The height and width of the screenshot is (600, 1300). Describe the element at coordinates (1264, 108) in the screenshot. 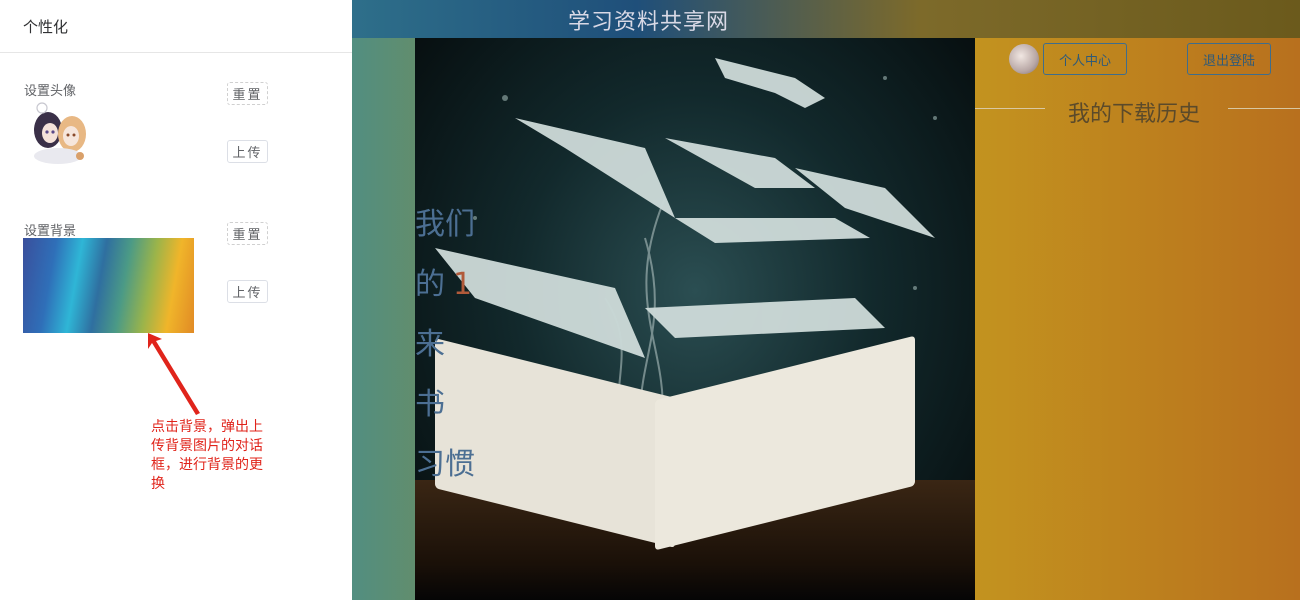

I see `history-divider-right` at that location.